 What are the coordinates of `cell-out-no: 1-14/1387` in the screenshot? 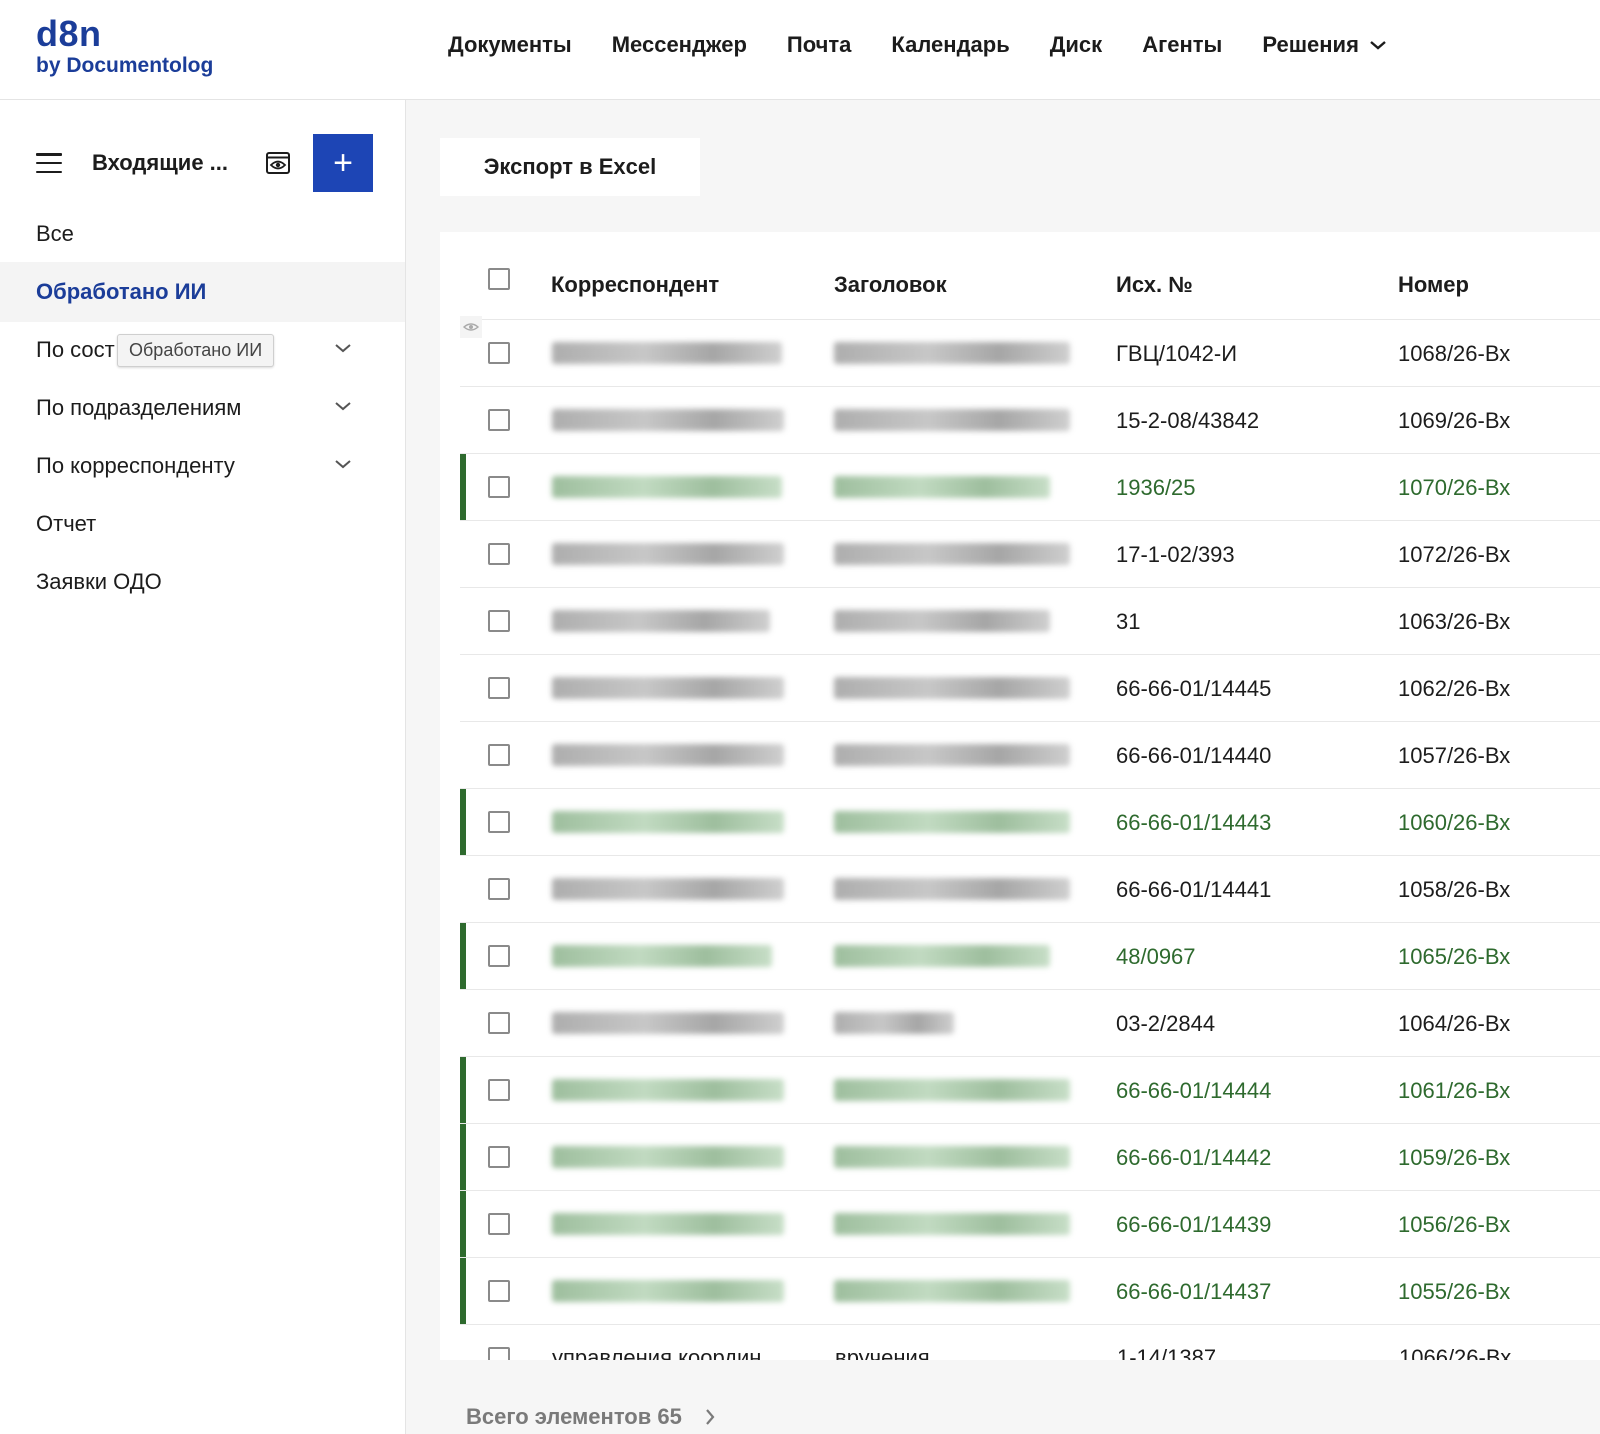 It's located at (1167, 1352).